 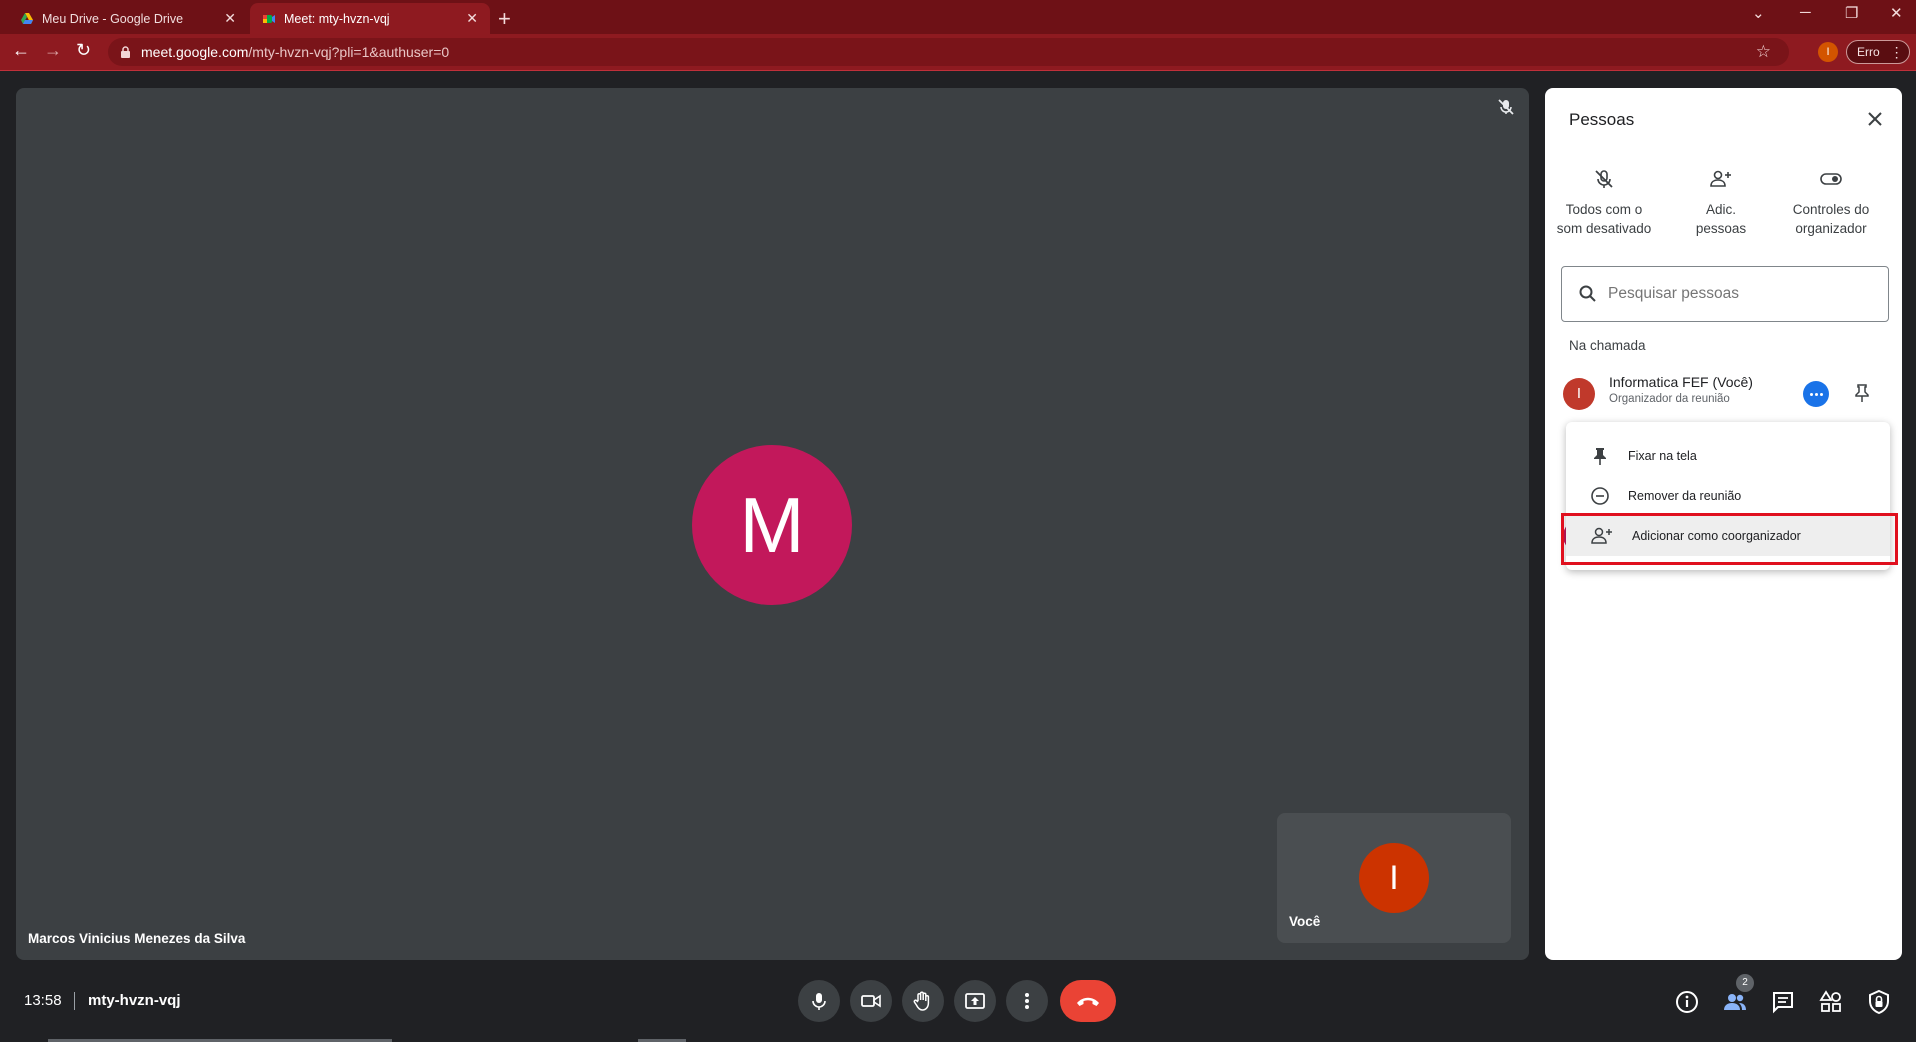 I want to click on menu-item-label: Remover da reunião, so click(x=1685, y=496).